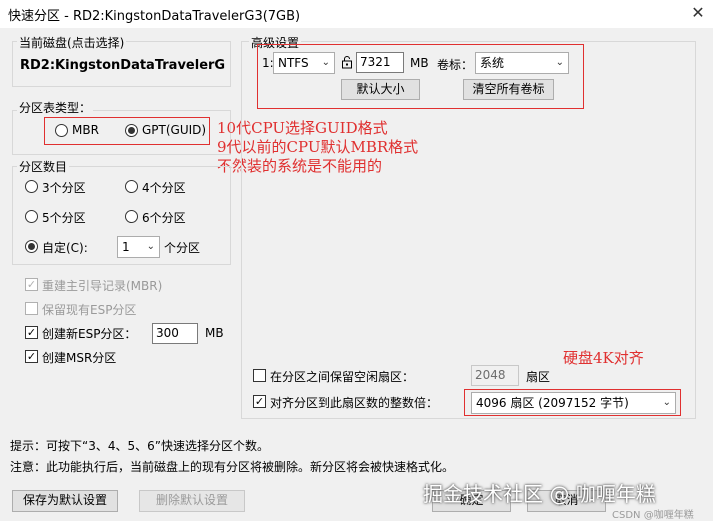 The width and height of the screenshot is (713, 521). Describe the element at coordinates (154, 16) in the screenshot. I see `window-title: 快速分区 - RD2:KingstonDataTravelerG3(7GB)` at that location.